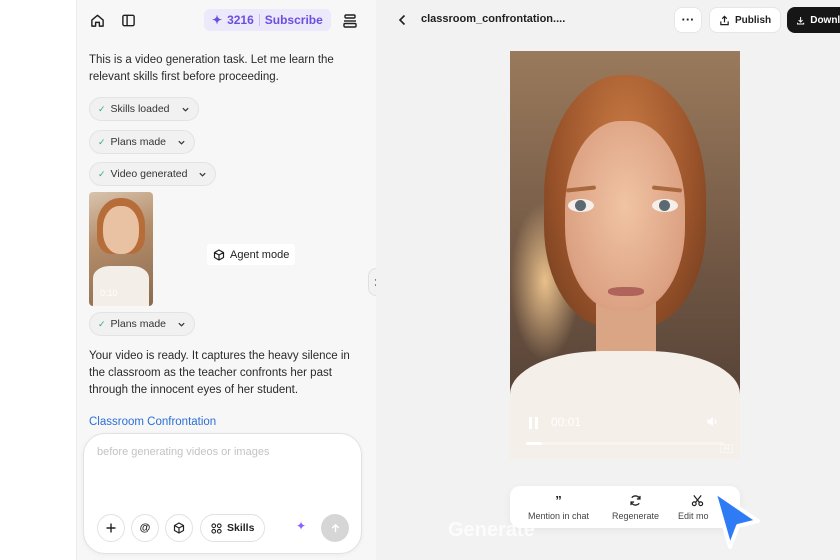  I want to click on pause-icon, so click(535, 423).